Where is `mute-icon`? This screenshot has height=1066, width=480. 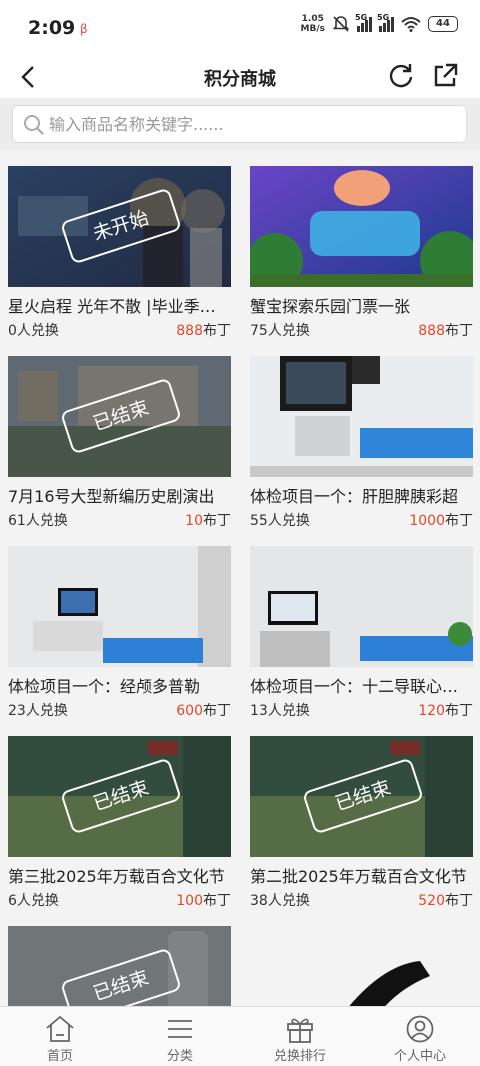 mute-icon is located at coordinates (341, 24).